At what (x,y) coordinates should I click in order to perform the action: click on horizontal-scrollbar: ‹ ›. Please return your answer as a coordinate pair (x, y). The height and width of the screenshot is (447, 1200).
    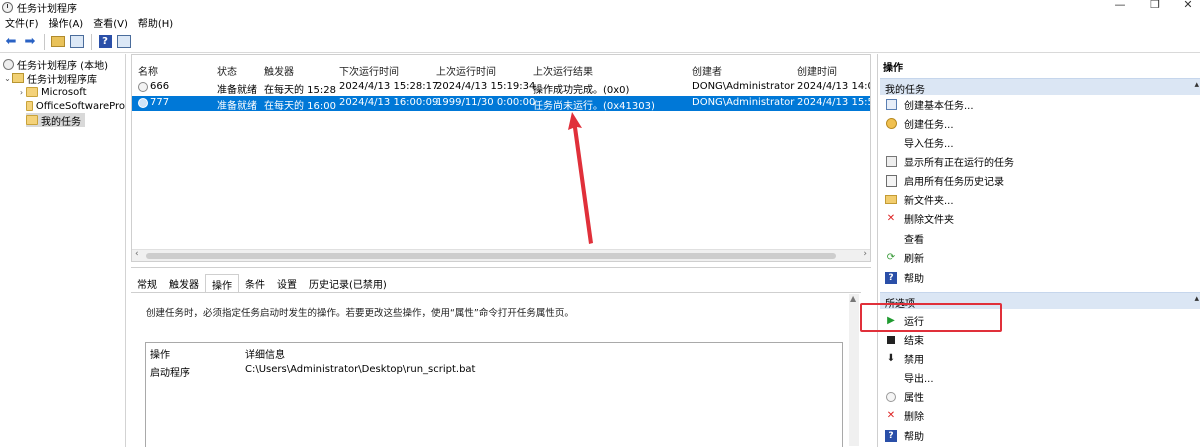
    Looking at the image, I should click on (501, 255).